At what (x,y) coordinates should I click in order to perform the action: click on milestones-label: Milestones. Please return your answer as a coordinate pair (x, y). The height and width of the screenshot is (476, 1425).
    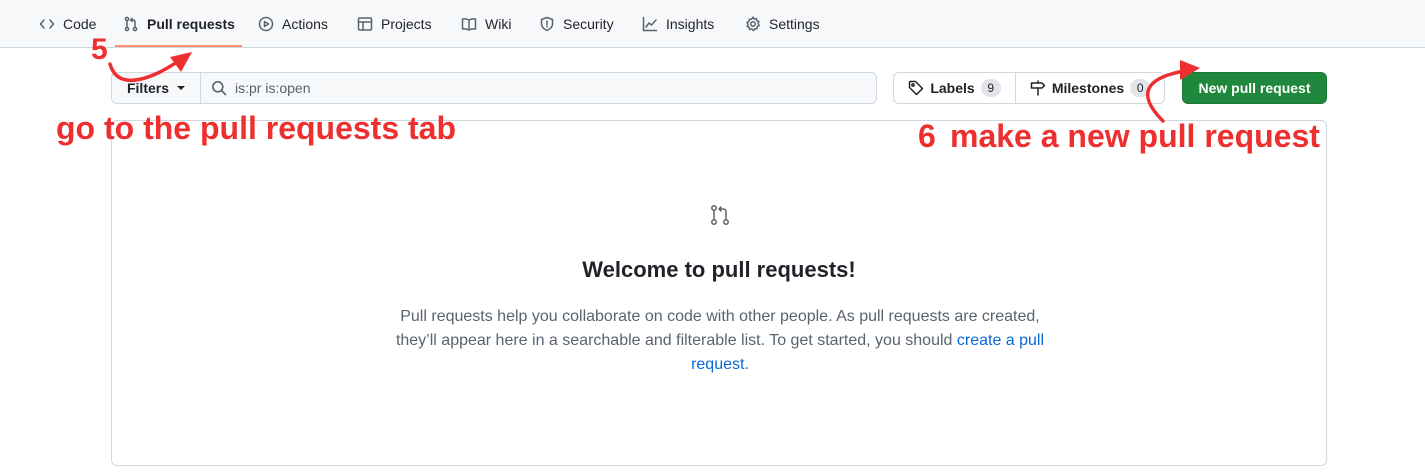
    Looking at the image, I should click on (1088, 88).